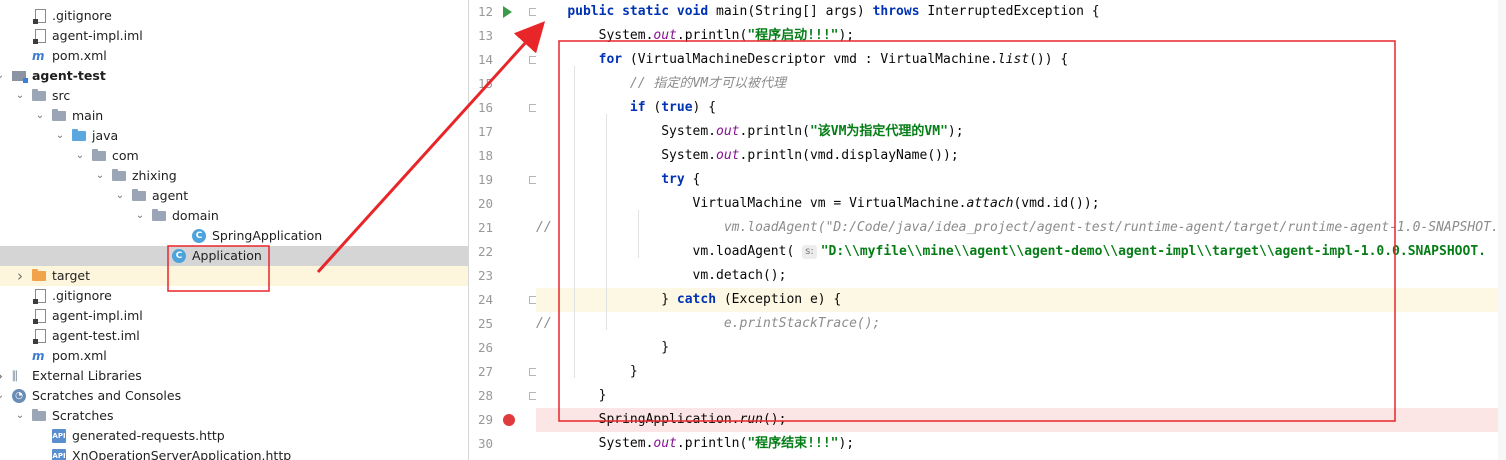  I want to click on tree-item-agent-test-iml: agent-test.iml, so click(234, 336).